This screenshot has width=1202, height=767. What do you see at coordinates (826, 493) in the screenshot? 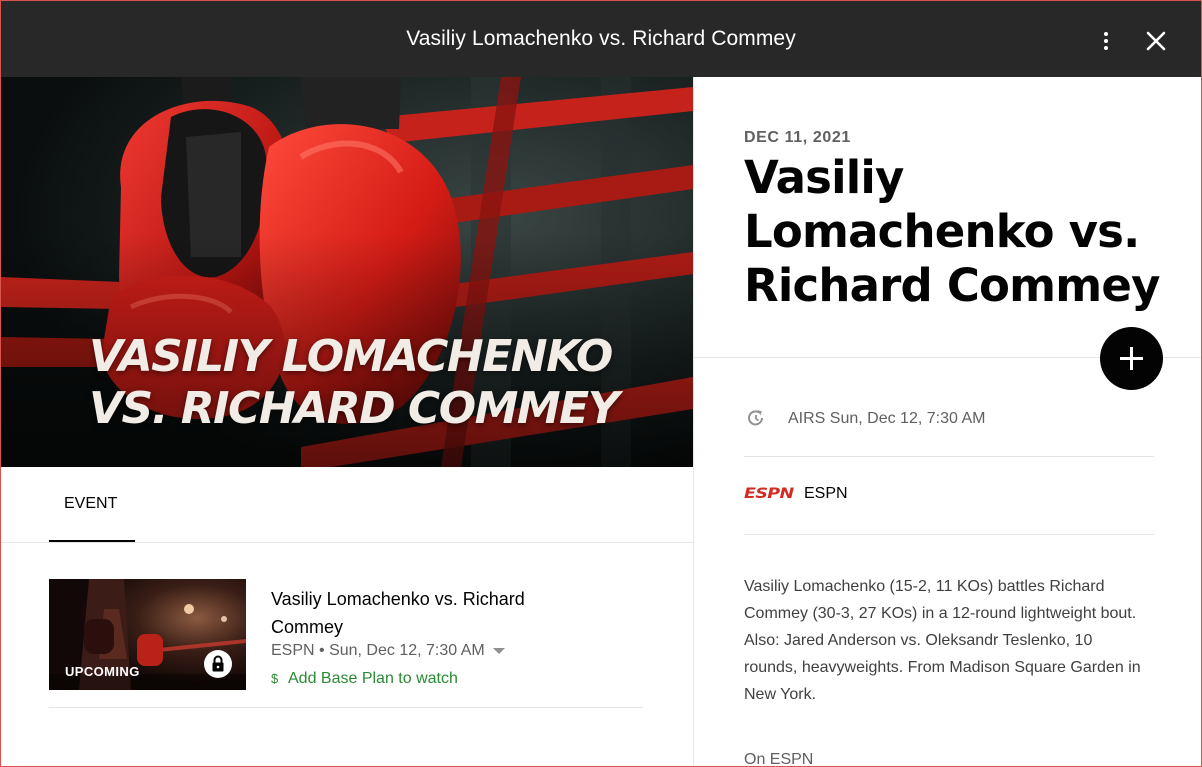
I see `network-name: ESPN` at bounding box center [826, 493].